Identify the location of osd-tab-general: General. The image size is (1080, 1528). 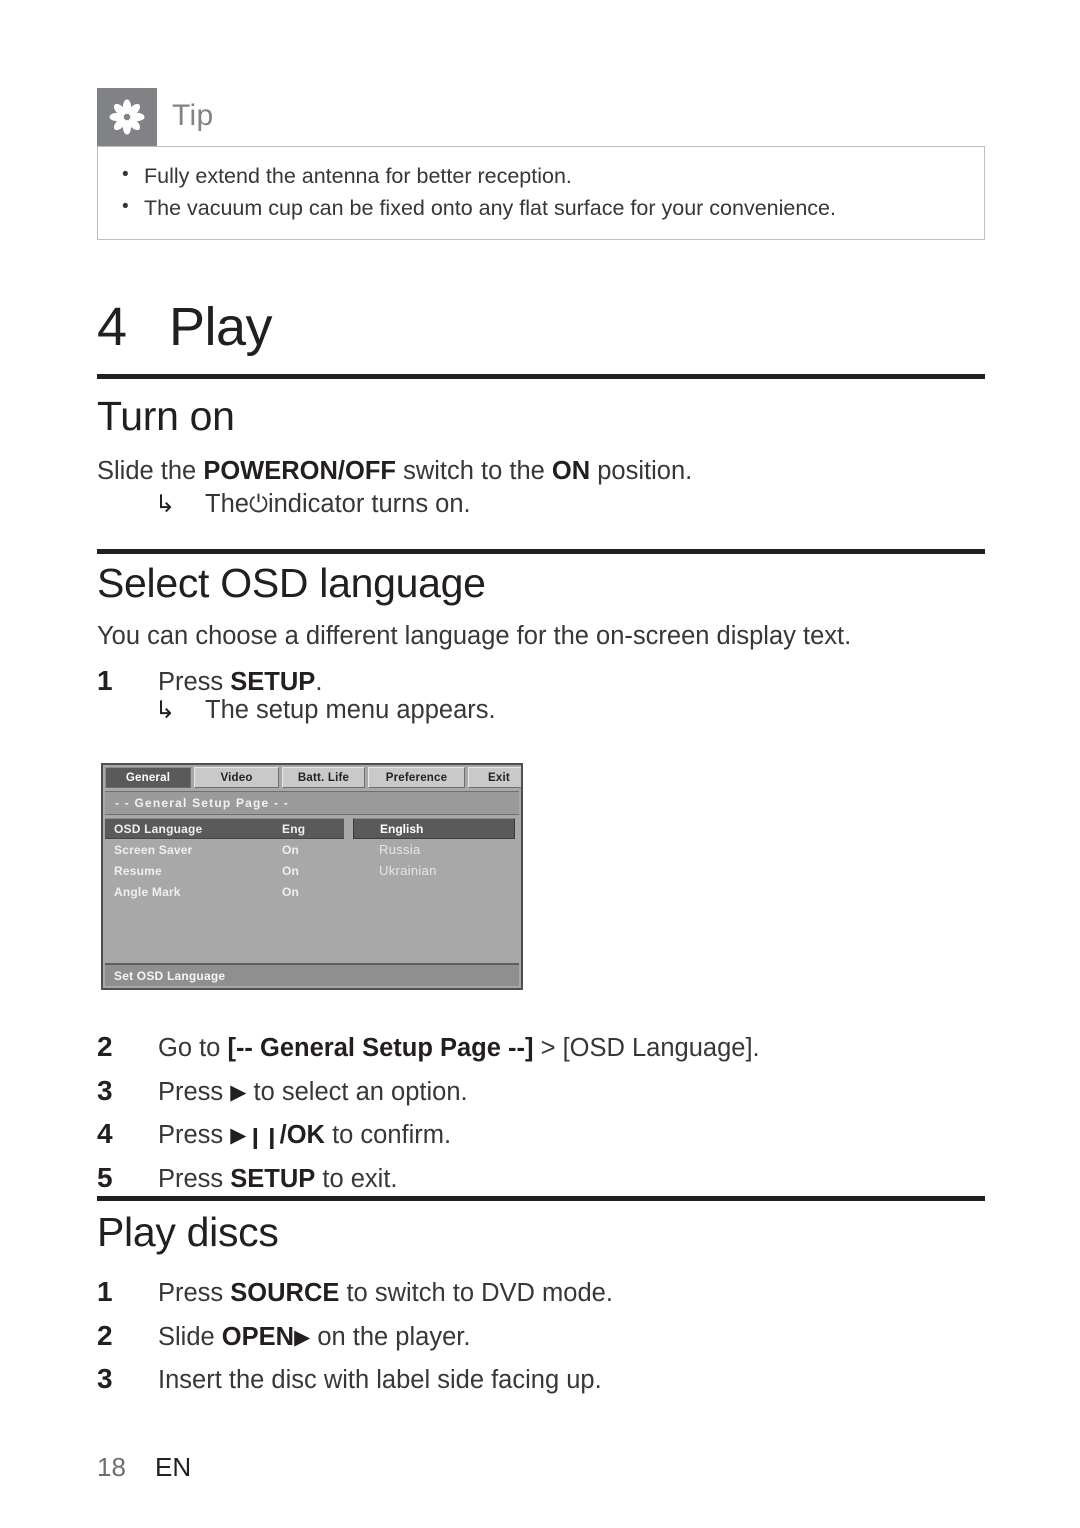
(148, 777).